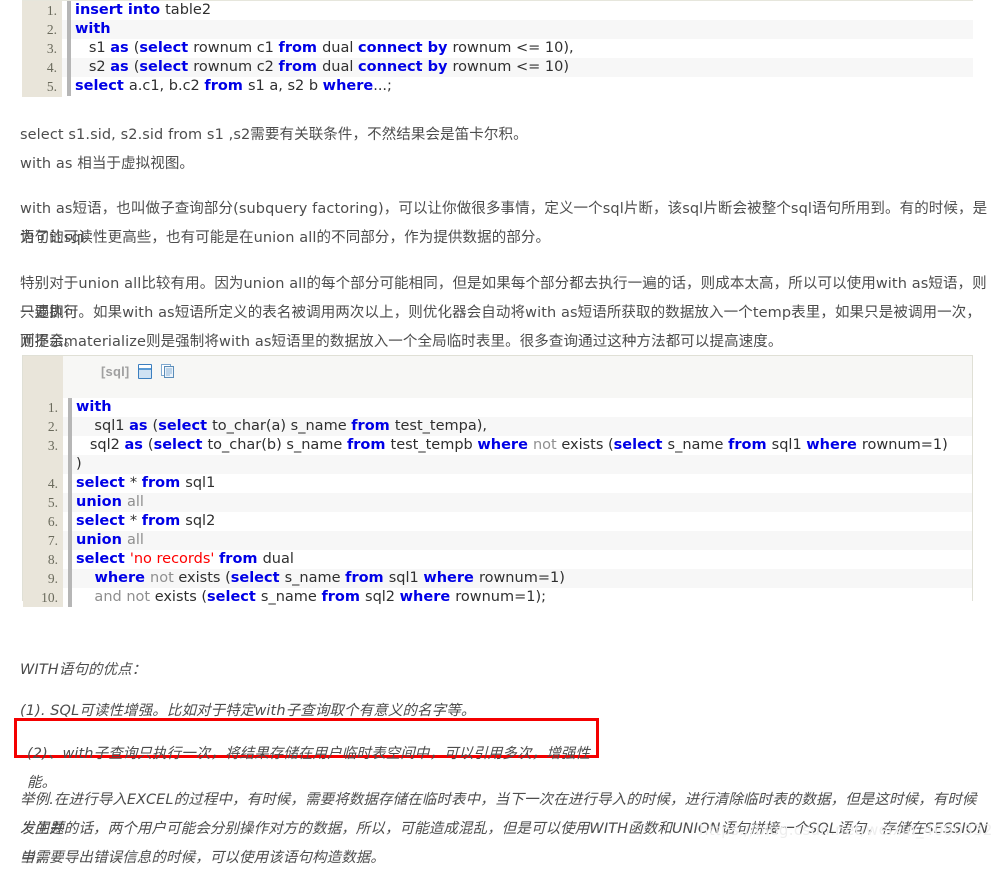  I want to click on line-number: 1., so click(42, 10).